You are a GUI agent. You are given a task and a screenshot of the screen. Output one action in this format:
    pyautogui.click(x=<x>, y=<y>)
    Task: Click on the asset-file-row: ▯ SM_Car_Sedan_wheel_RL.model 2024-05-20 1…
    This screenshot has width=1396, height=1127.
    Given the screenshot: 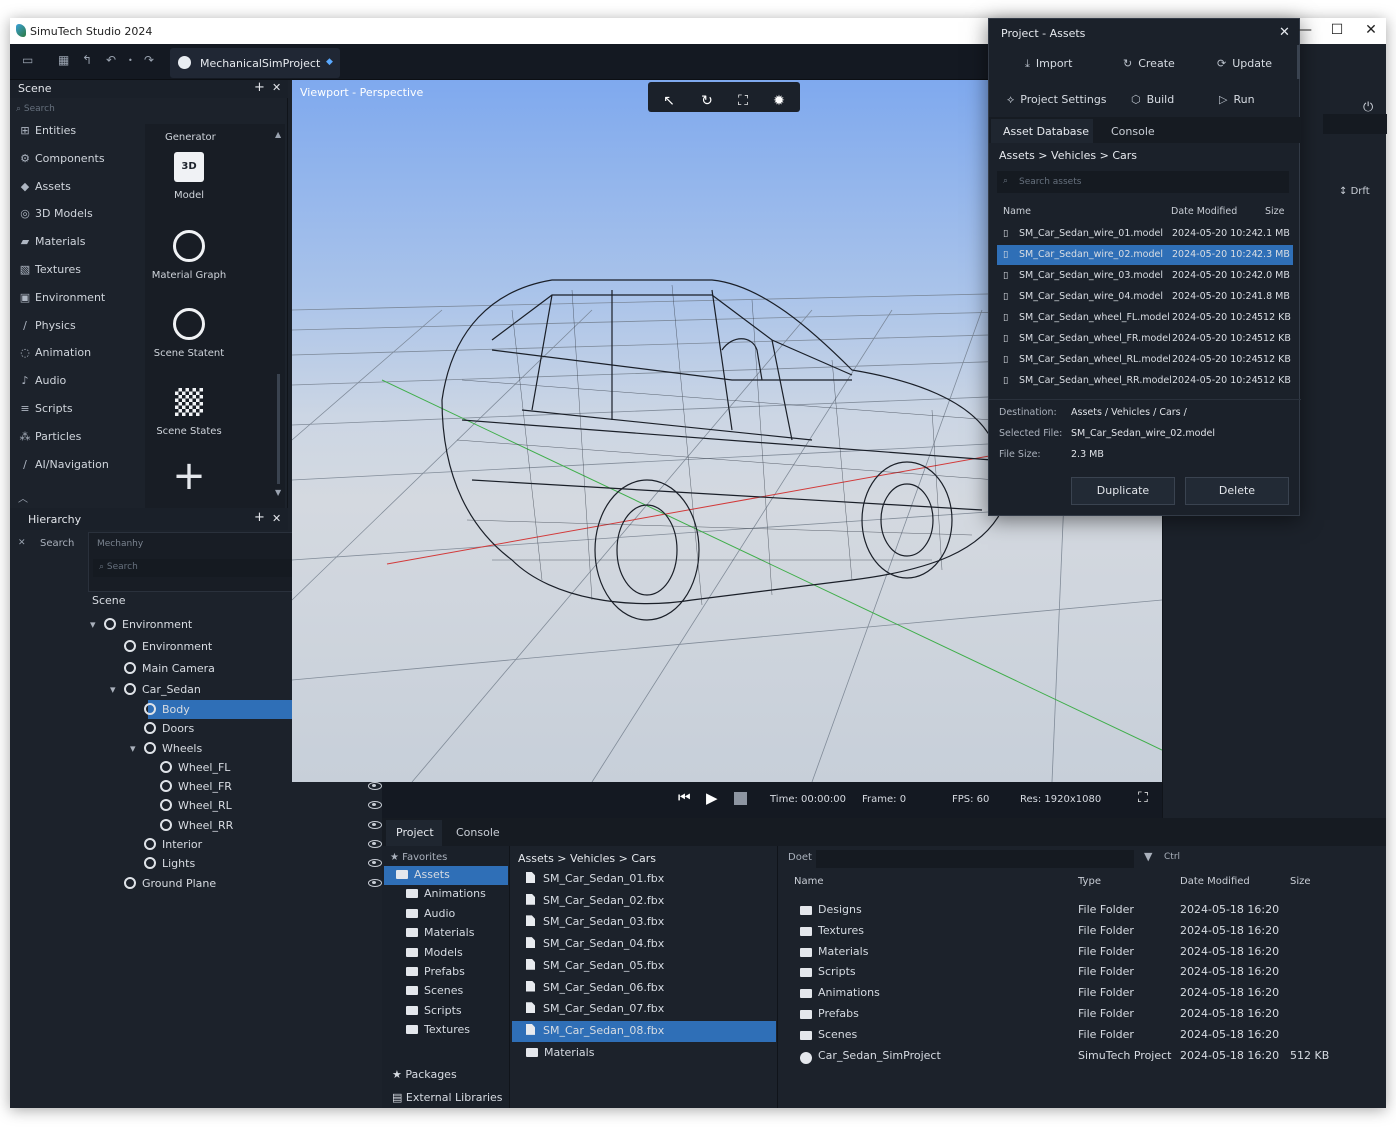 What is the action you would take?
    pyautogui.click(x=1145, y=360)
    